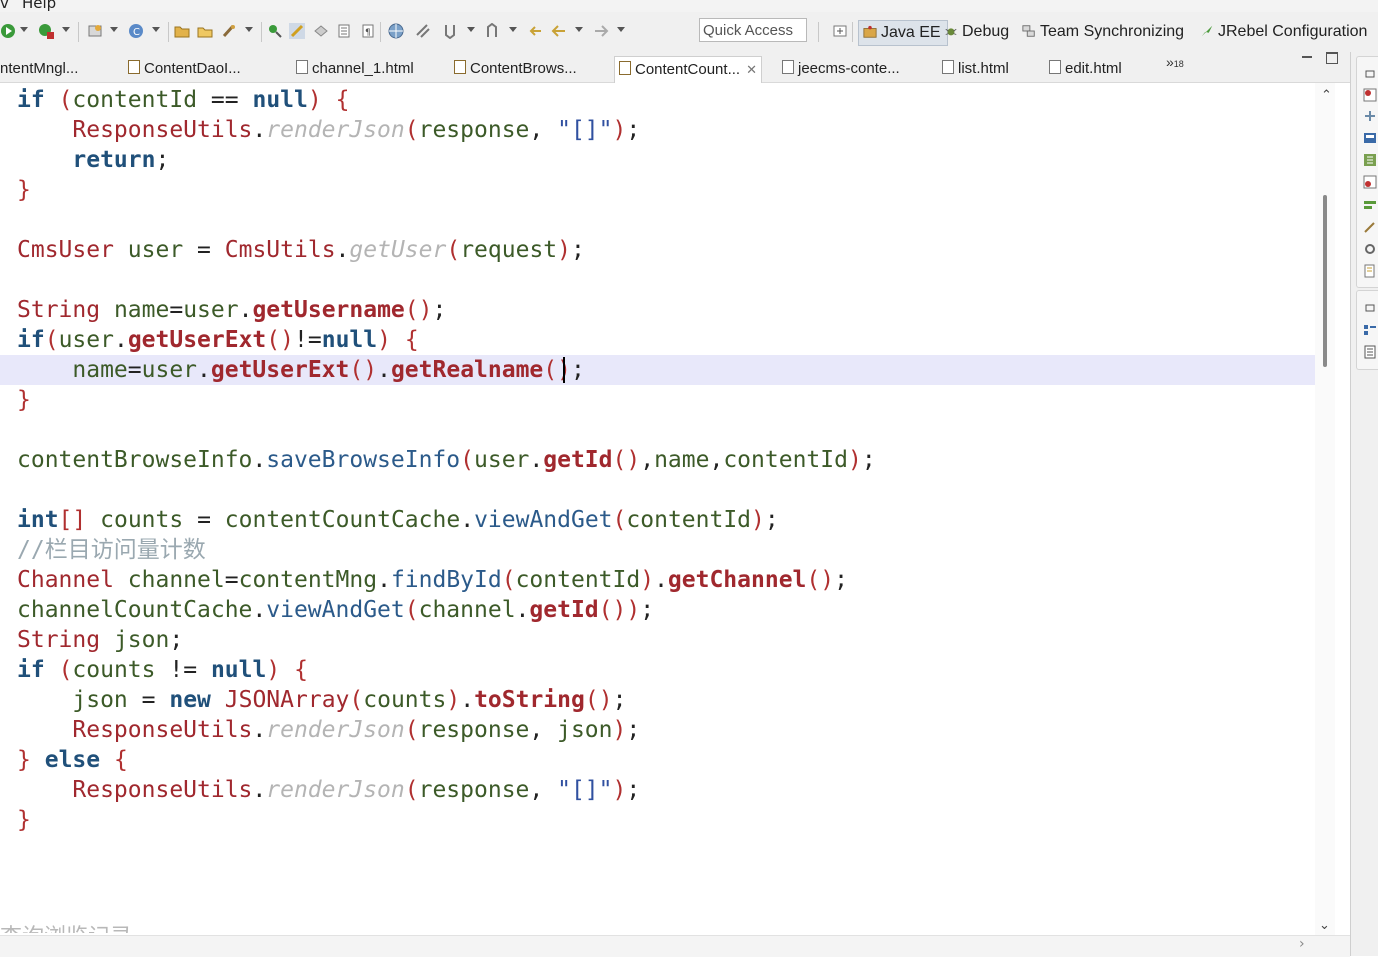 This screenshot has height=957, width=1378. What do you see at coordinates (275, 31) in the screenshot?
I see `toggle-breadcrumb-icon` at bounding box center [275, 31].